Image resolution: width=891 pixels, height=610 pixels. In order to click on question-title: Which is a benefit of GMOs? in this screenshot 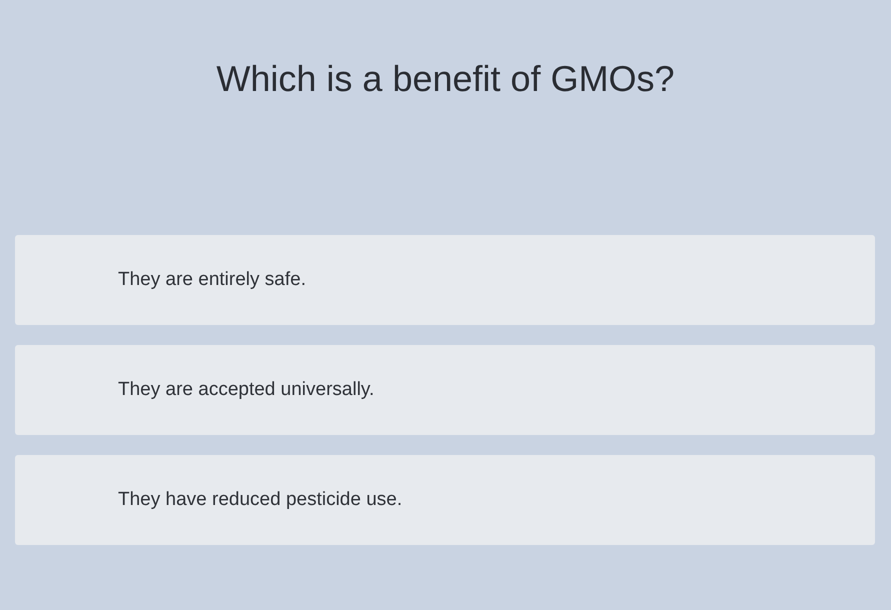, I will do `click(445, 79)`.